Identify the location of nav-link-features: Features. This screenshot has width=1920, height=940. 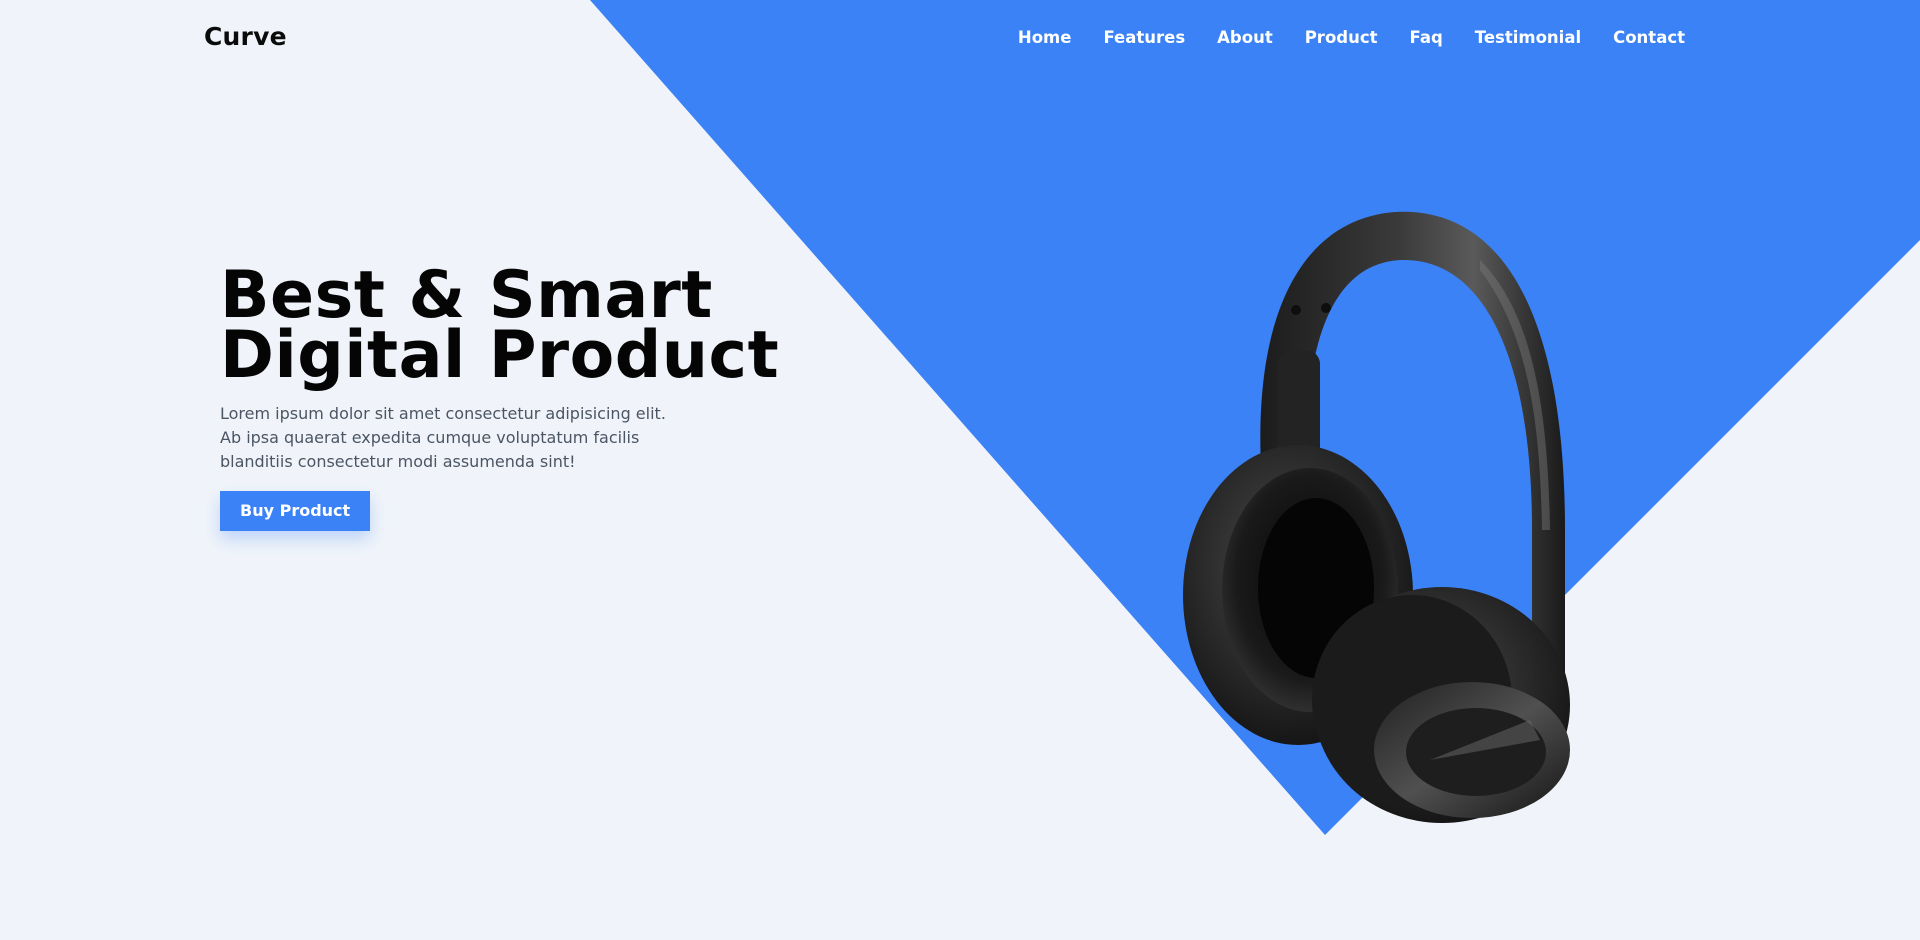
(1144, 37).